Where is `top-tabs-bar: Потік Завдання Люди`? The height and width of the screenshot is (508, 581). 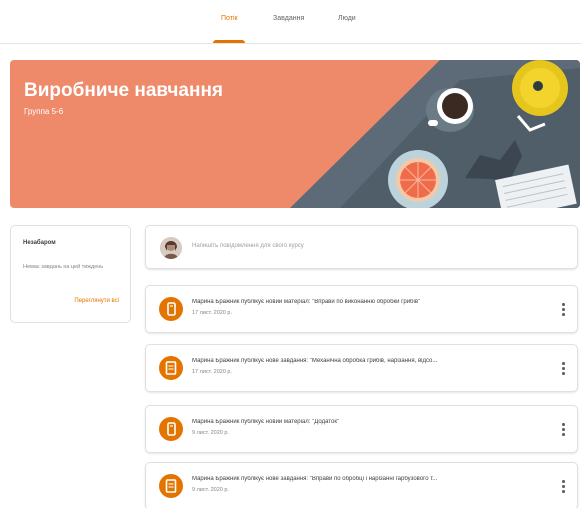
top-tabs-bar: Потік Завдання Люди is located at coordinates (290, 22).